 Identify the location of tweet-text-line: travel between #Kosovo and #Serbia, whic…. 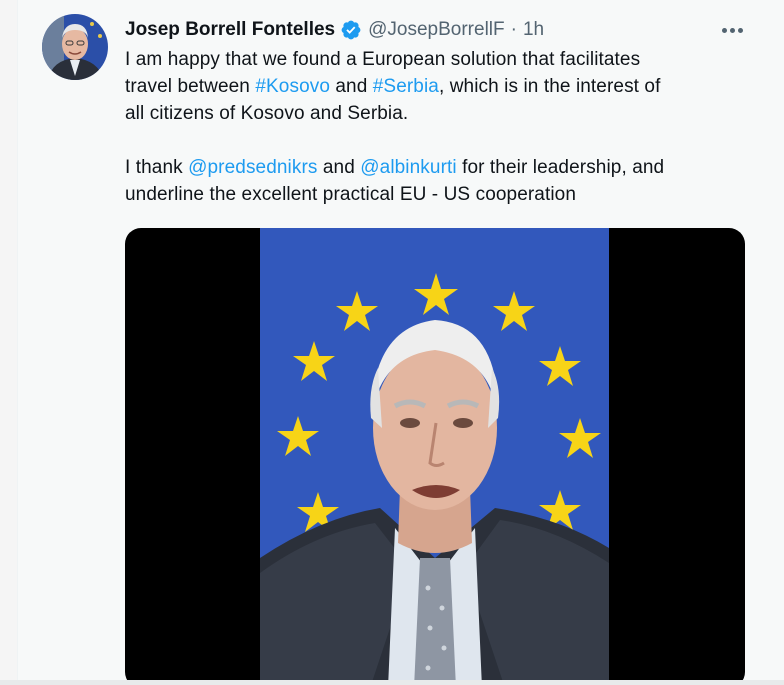
(440, 86).